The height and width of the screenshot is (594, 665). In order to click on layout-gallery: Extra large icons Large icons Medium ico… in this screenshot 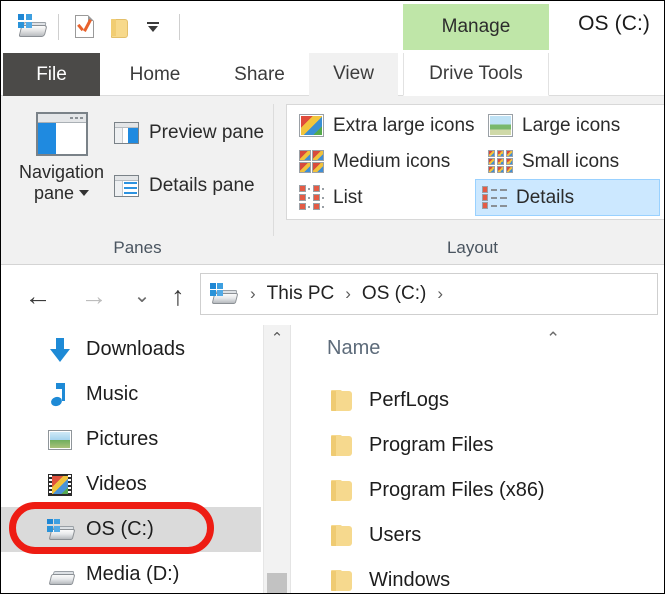, I will do `click(475, 162)`.